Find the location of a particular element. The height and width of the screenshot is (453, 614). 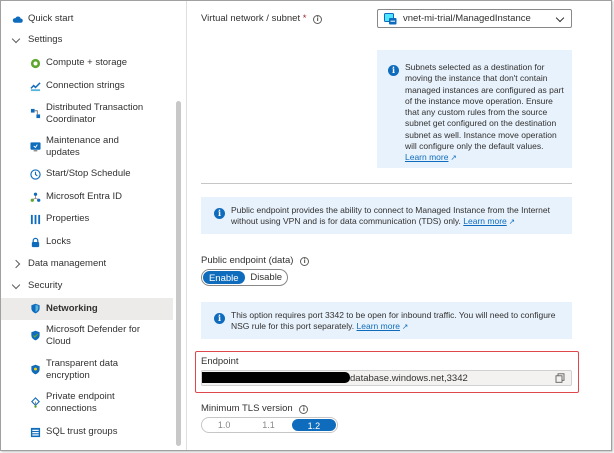

subnet-info-line: subnet get configured on the destination is located at coordinates (481, 123).